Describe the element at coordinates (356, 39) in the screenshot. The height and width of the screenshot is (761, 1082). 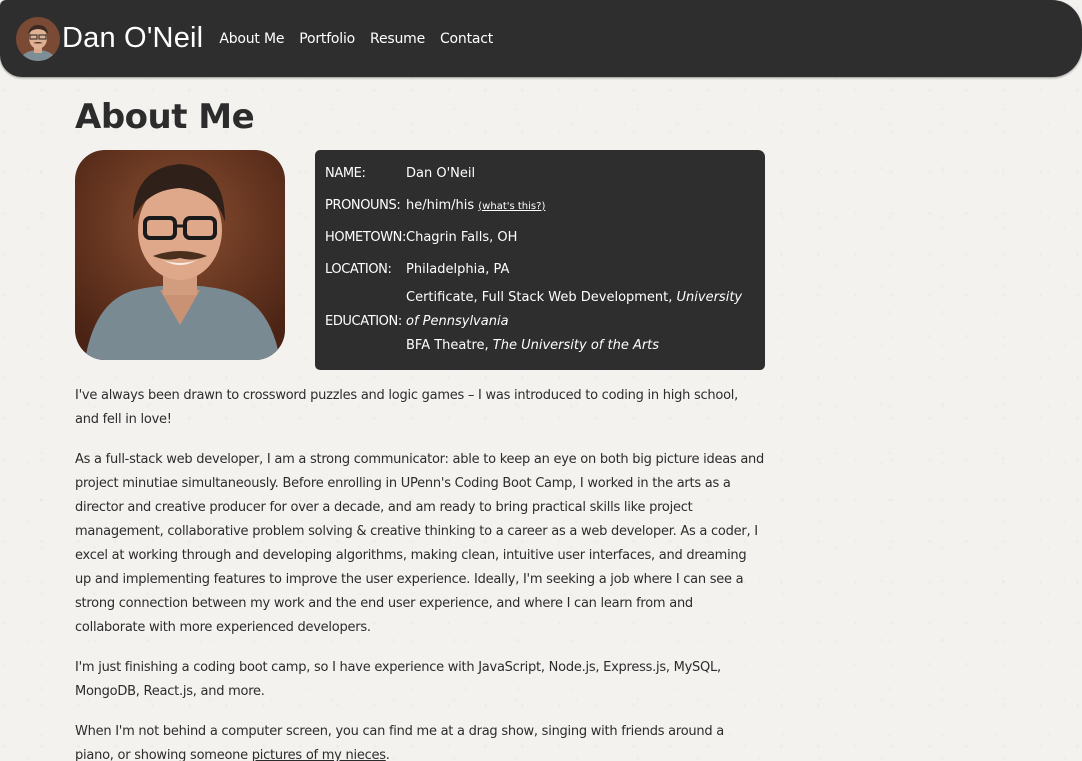
I see `nav-links: About Me Portfolio Resume Contact` at that location.